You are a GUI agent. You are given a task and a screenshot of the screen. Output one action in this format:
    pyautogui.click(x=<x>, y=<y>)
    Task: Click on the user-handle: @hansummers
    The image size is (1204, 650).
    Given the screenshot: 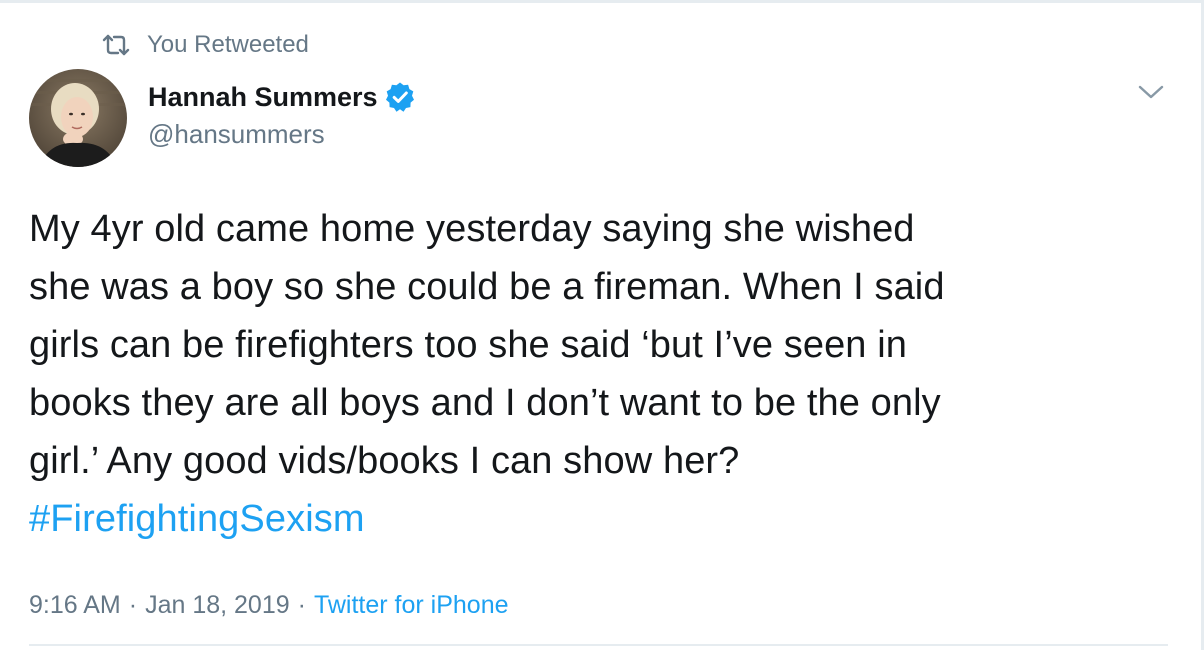 What is the action you would take?
    pyautogui.click(x=236, y=134)
    